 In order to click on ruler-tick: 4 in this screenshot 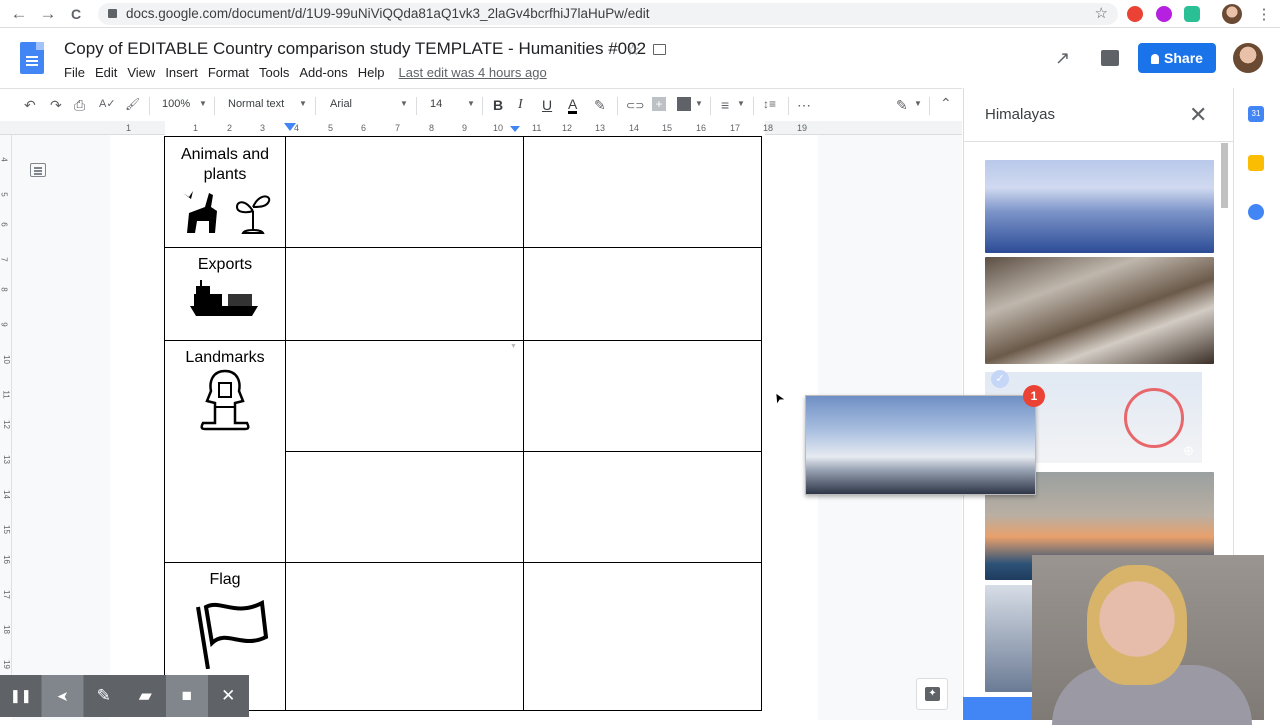, I will do `click(4, 159)`.